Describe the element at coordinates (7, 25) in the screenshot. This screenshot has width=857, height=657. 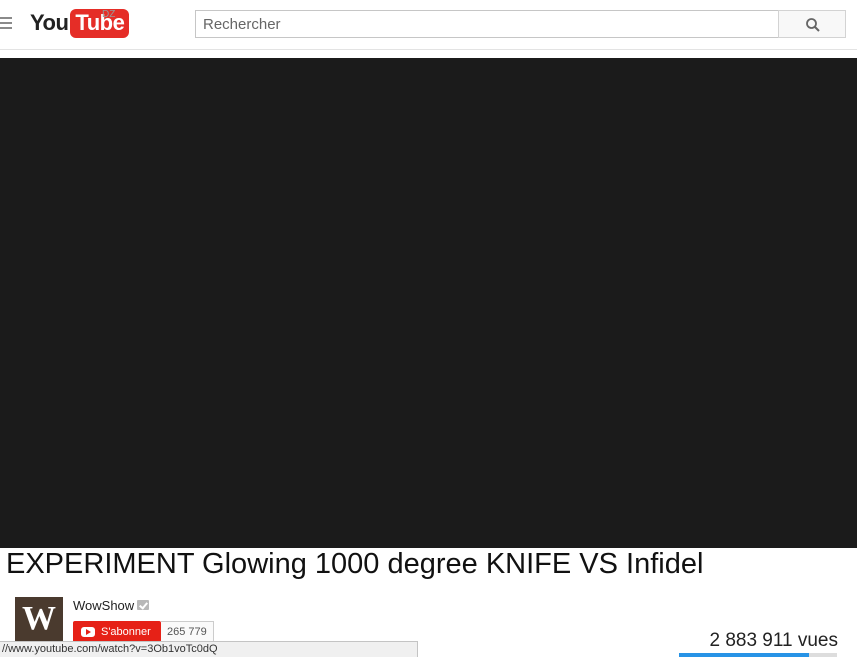
I see `hamburger-menu-icon` at that location.